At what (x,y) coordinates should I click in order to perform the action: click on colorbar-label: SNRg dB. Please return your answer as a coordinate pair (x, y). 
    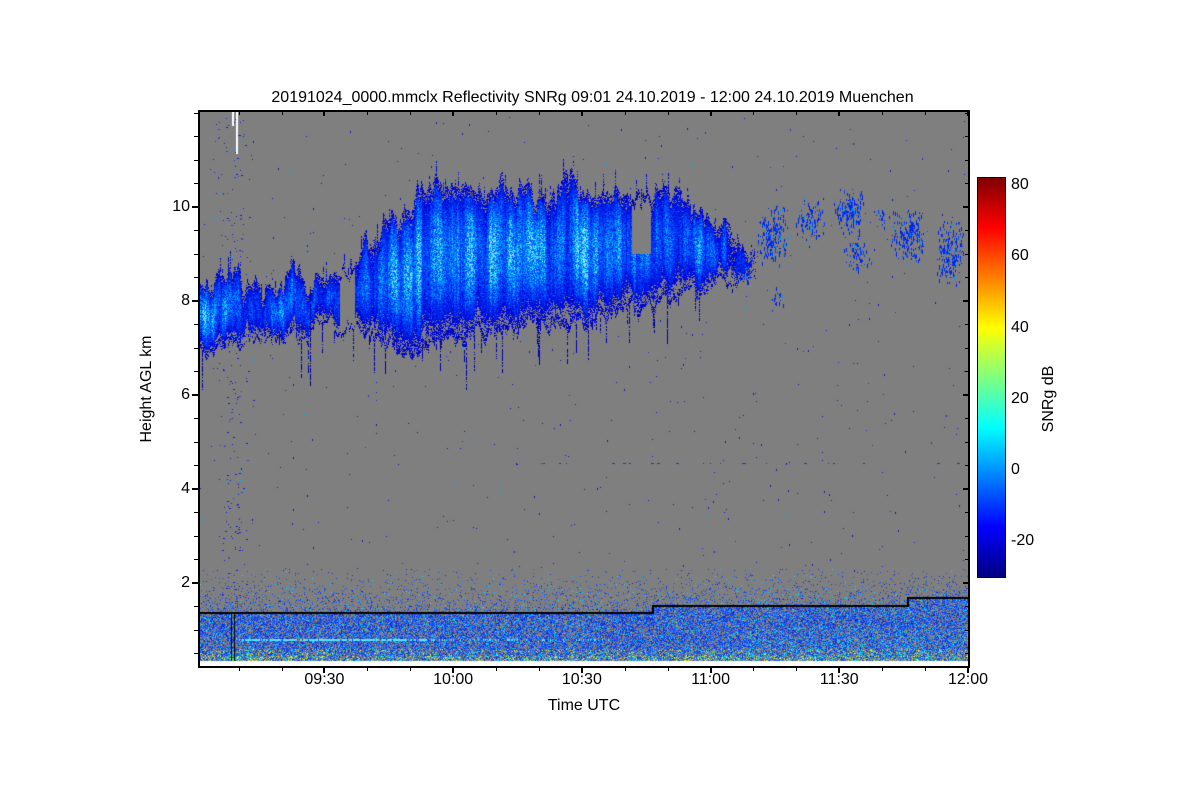
    Looking at the image, I should click on (1048, 399).